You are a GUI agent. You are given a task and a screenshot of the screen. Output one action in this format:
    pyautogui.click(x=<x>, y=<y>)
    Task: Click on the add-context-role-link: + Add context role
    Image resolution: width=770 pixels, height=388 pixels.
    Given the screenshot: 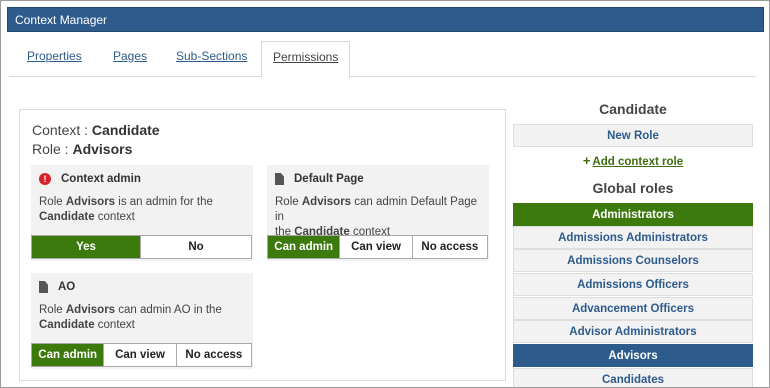 What is the action you would take?
    pyautogui.click(x=633, y=160)
    